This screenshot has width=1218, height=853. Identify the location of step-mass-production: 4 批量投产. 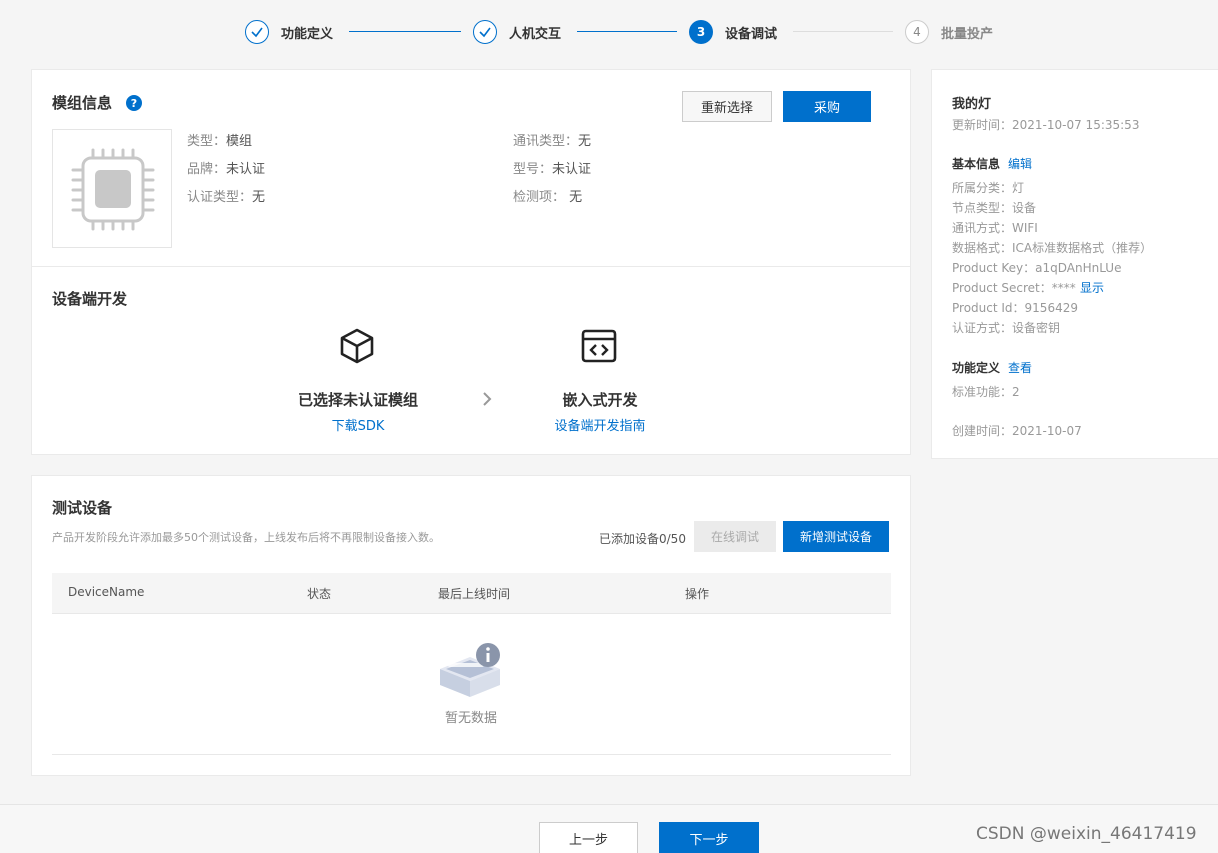
(949, 32).